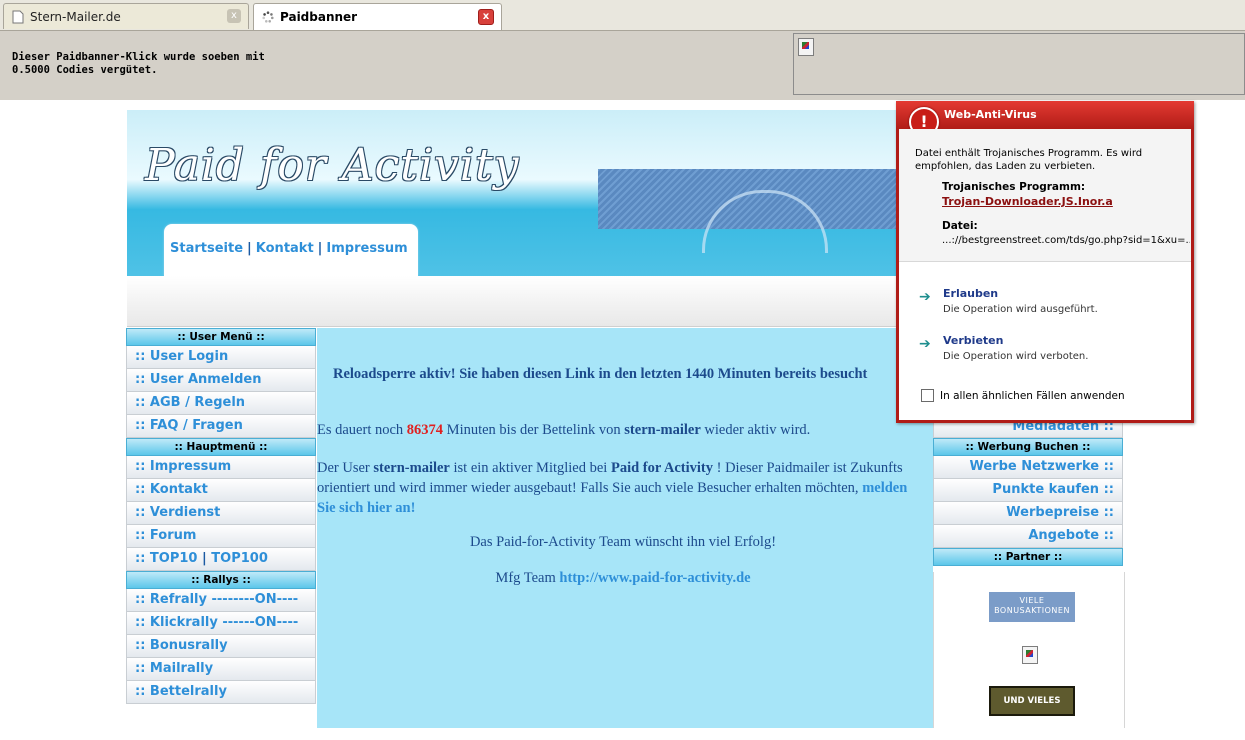  I want to click on text: Es dauert noch, so click(360, 430).